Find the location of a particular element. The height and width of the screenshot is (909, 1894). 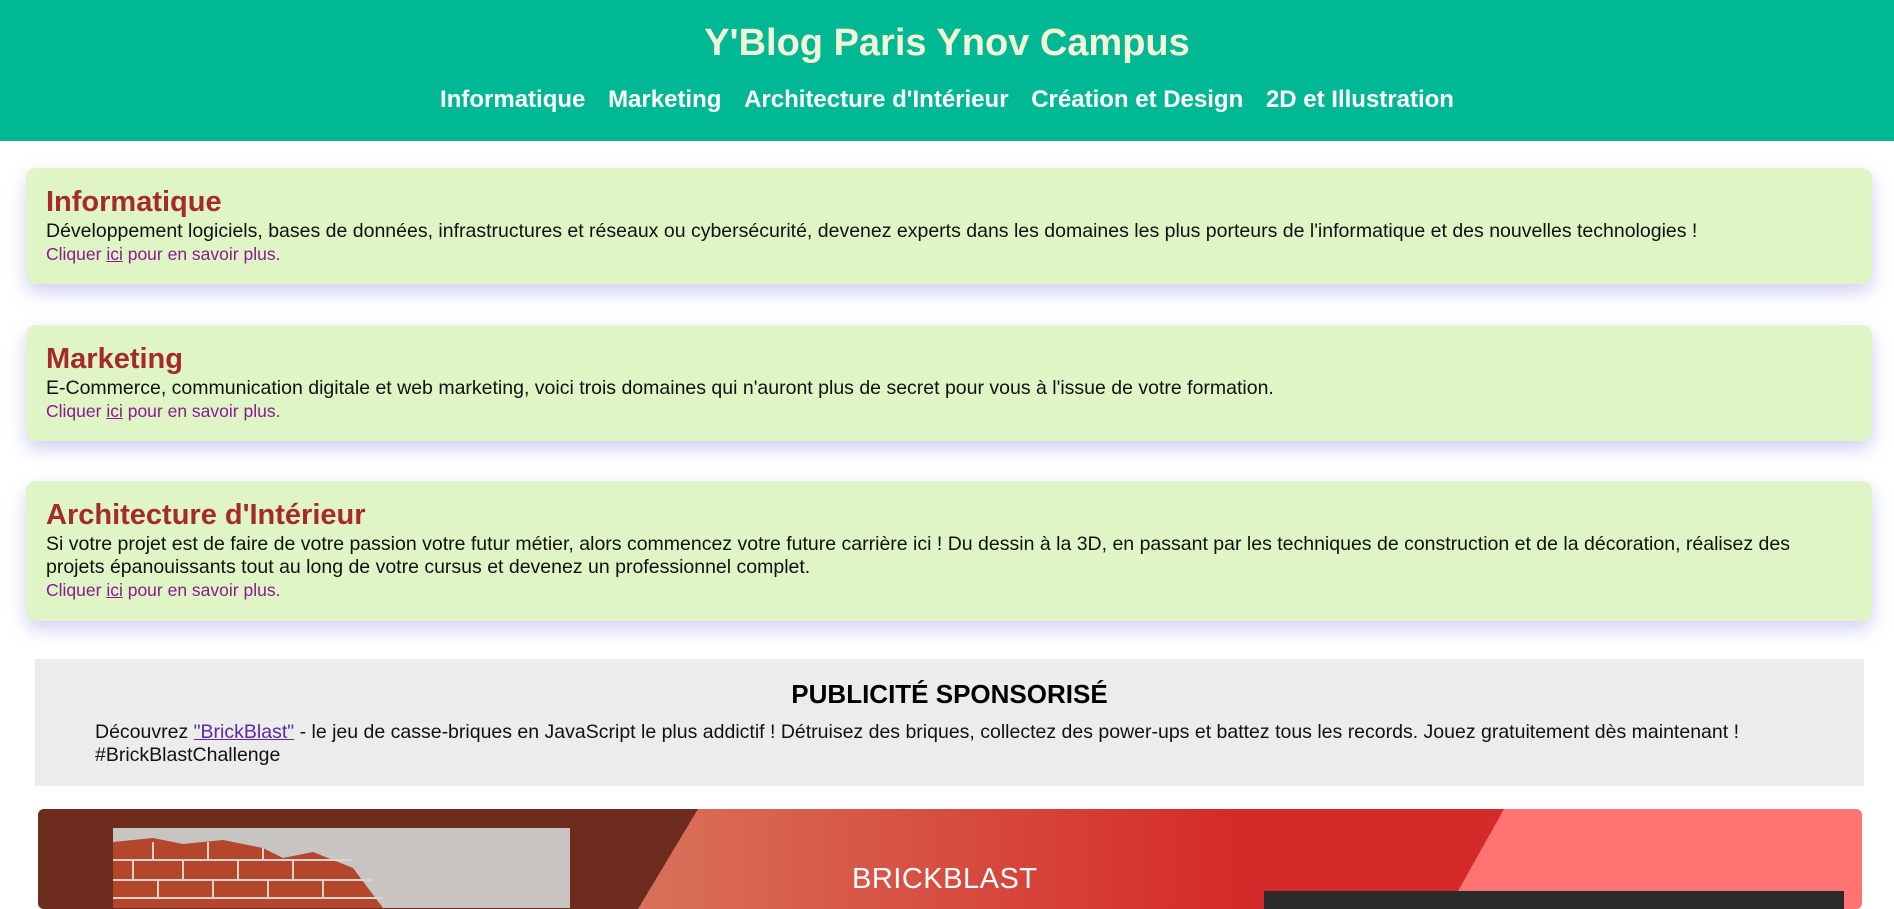

nav-informatique: Informatique is located at coordinates (512, 99).